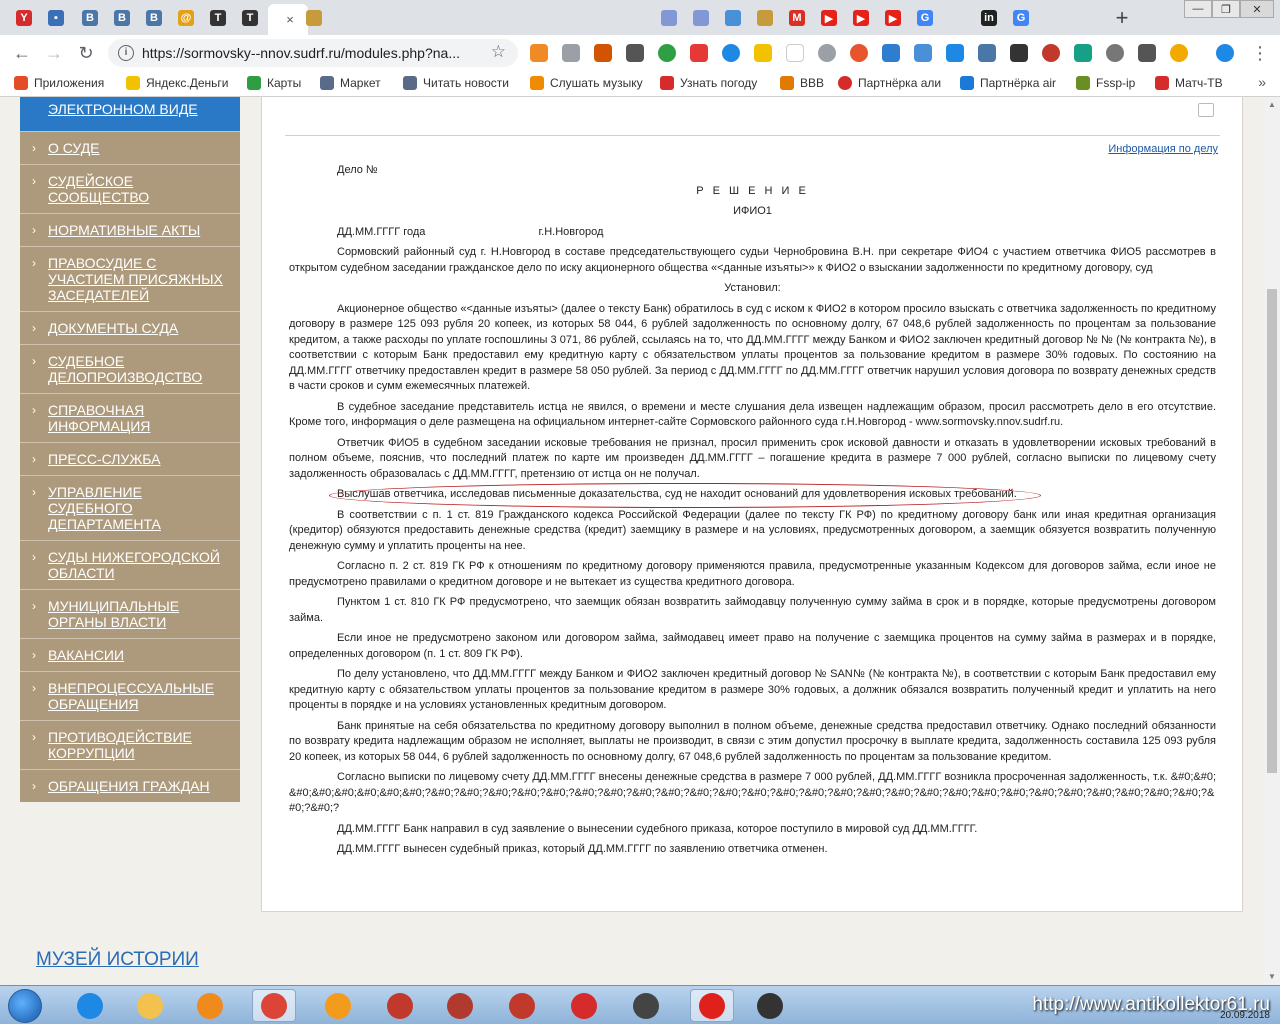  I want to click on start-button, so click(25, 1006).